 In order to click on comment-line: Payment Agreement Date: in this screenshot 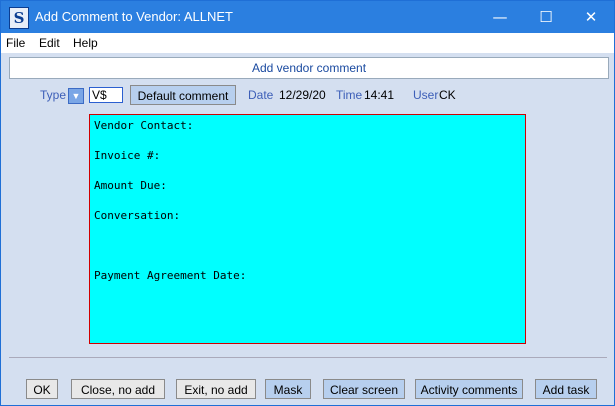, I will do `click(170, 275)`.